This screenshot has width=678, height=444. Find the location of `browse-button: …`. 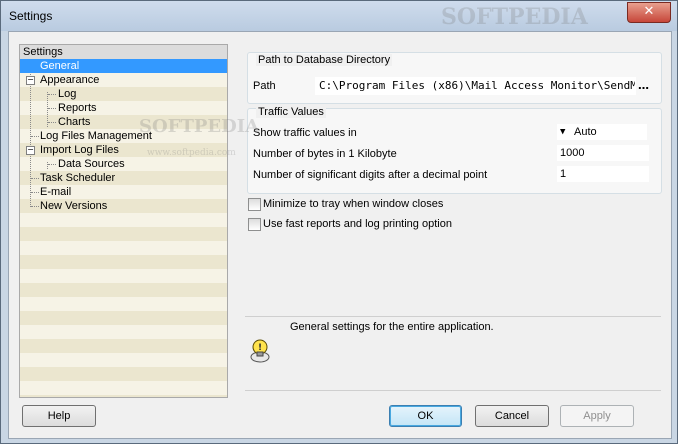

browse-button: … is located at coordinates (643, 85).